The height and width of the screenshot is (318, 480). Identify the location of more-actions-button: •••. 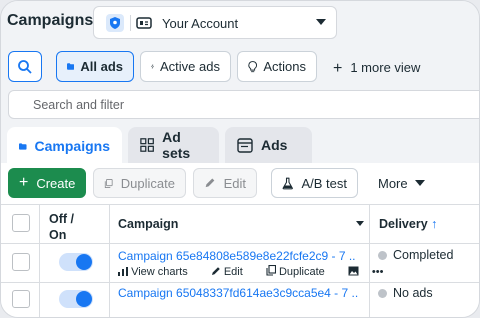
(378, 272).